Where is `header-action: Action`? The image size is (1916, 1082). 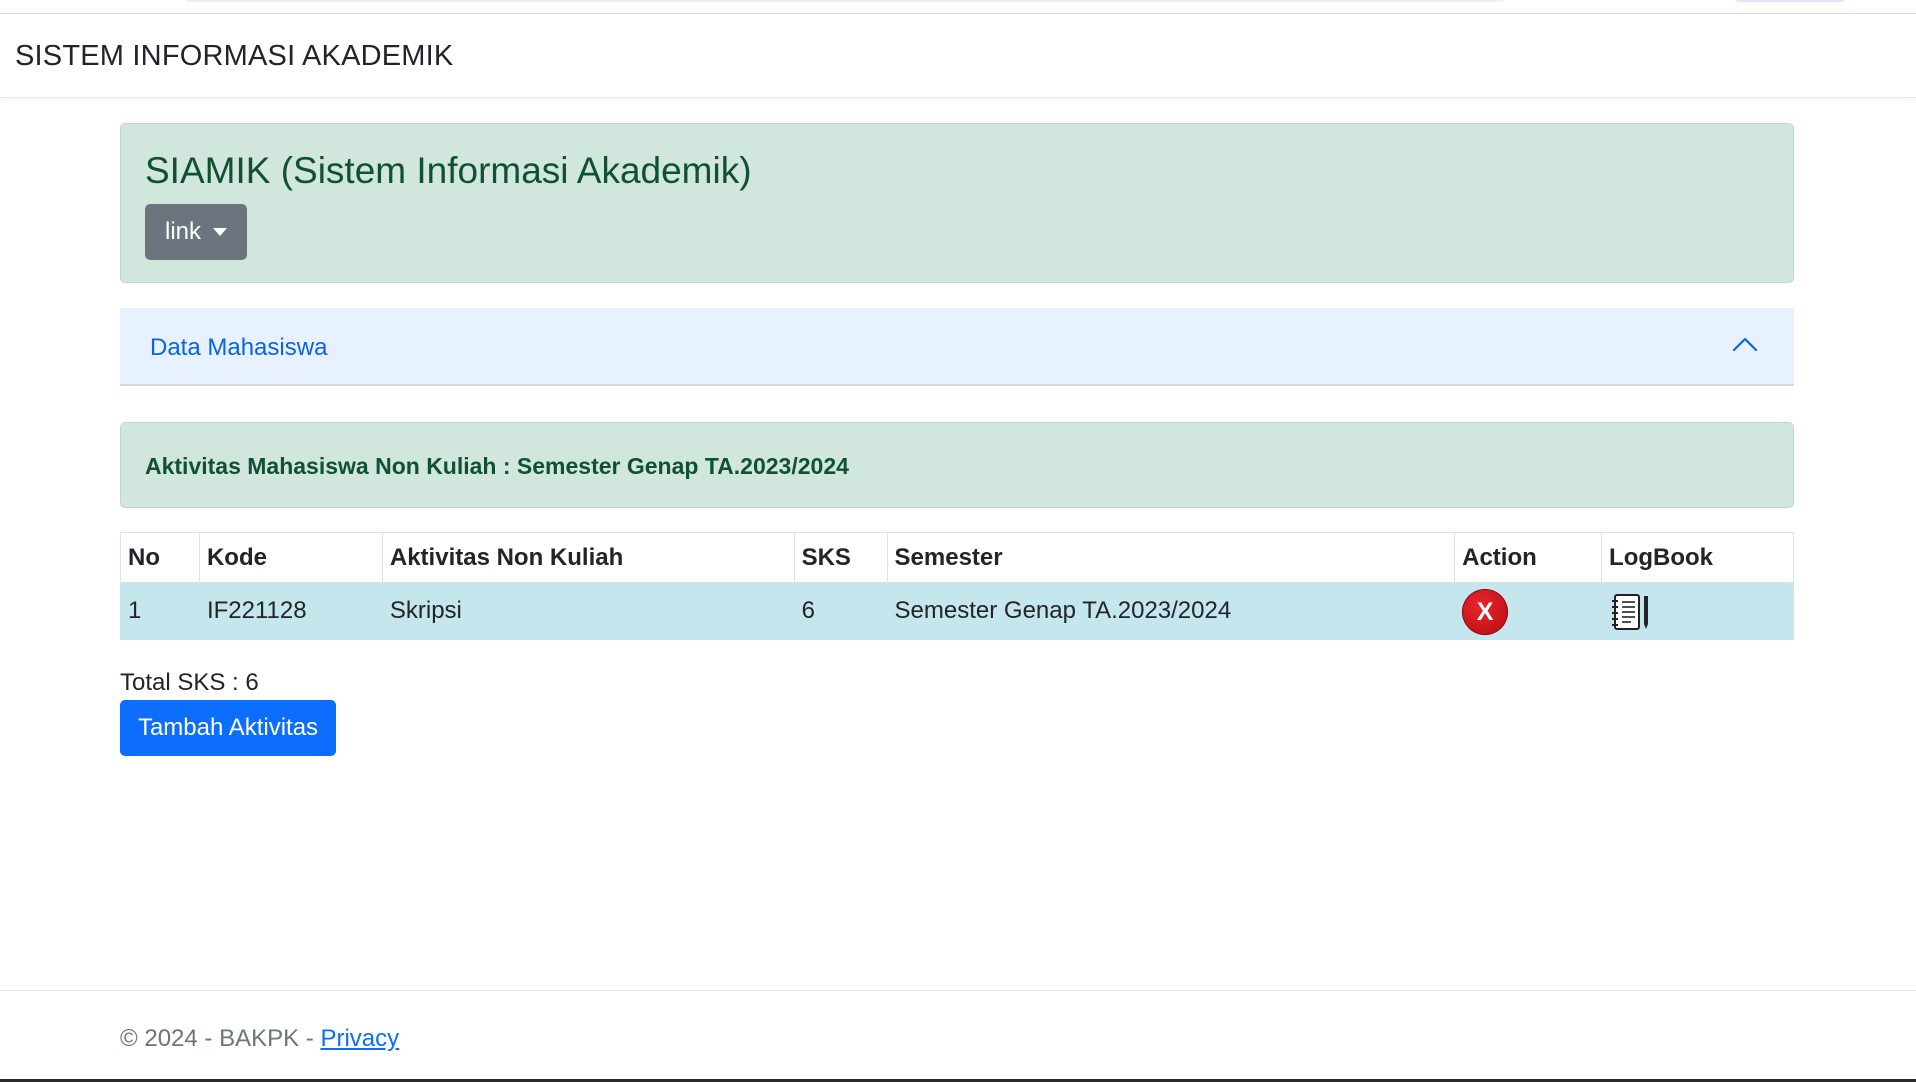 header-action: Action is located at coordinates (1528, 557).